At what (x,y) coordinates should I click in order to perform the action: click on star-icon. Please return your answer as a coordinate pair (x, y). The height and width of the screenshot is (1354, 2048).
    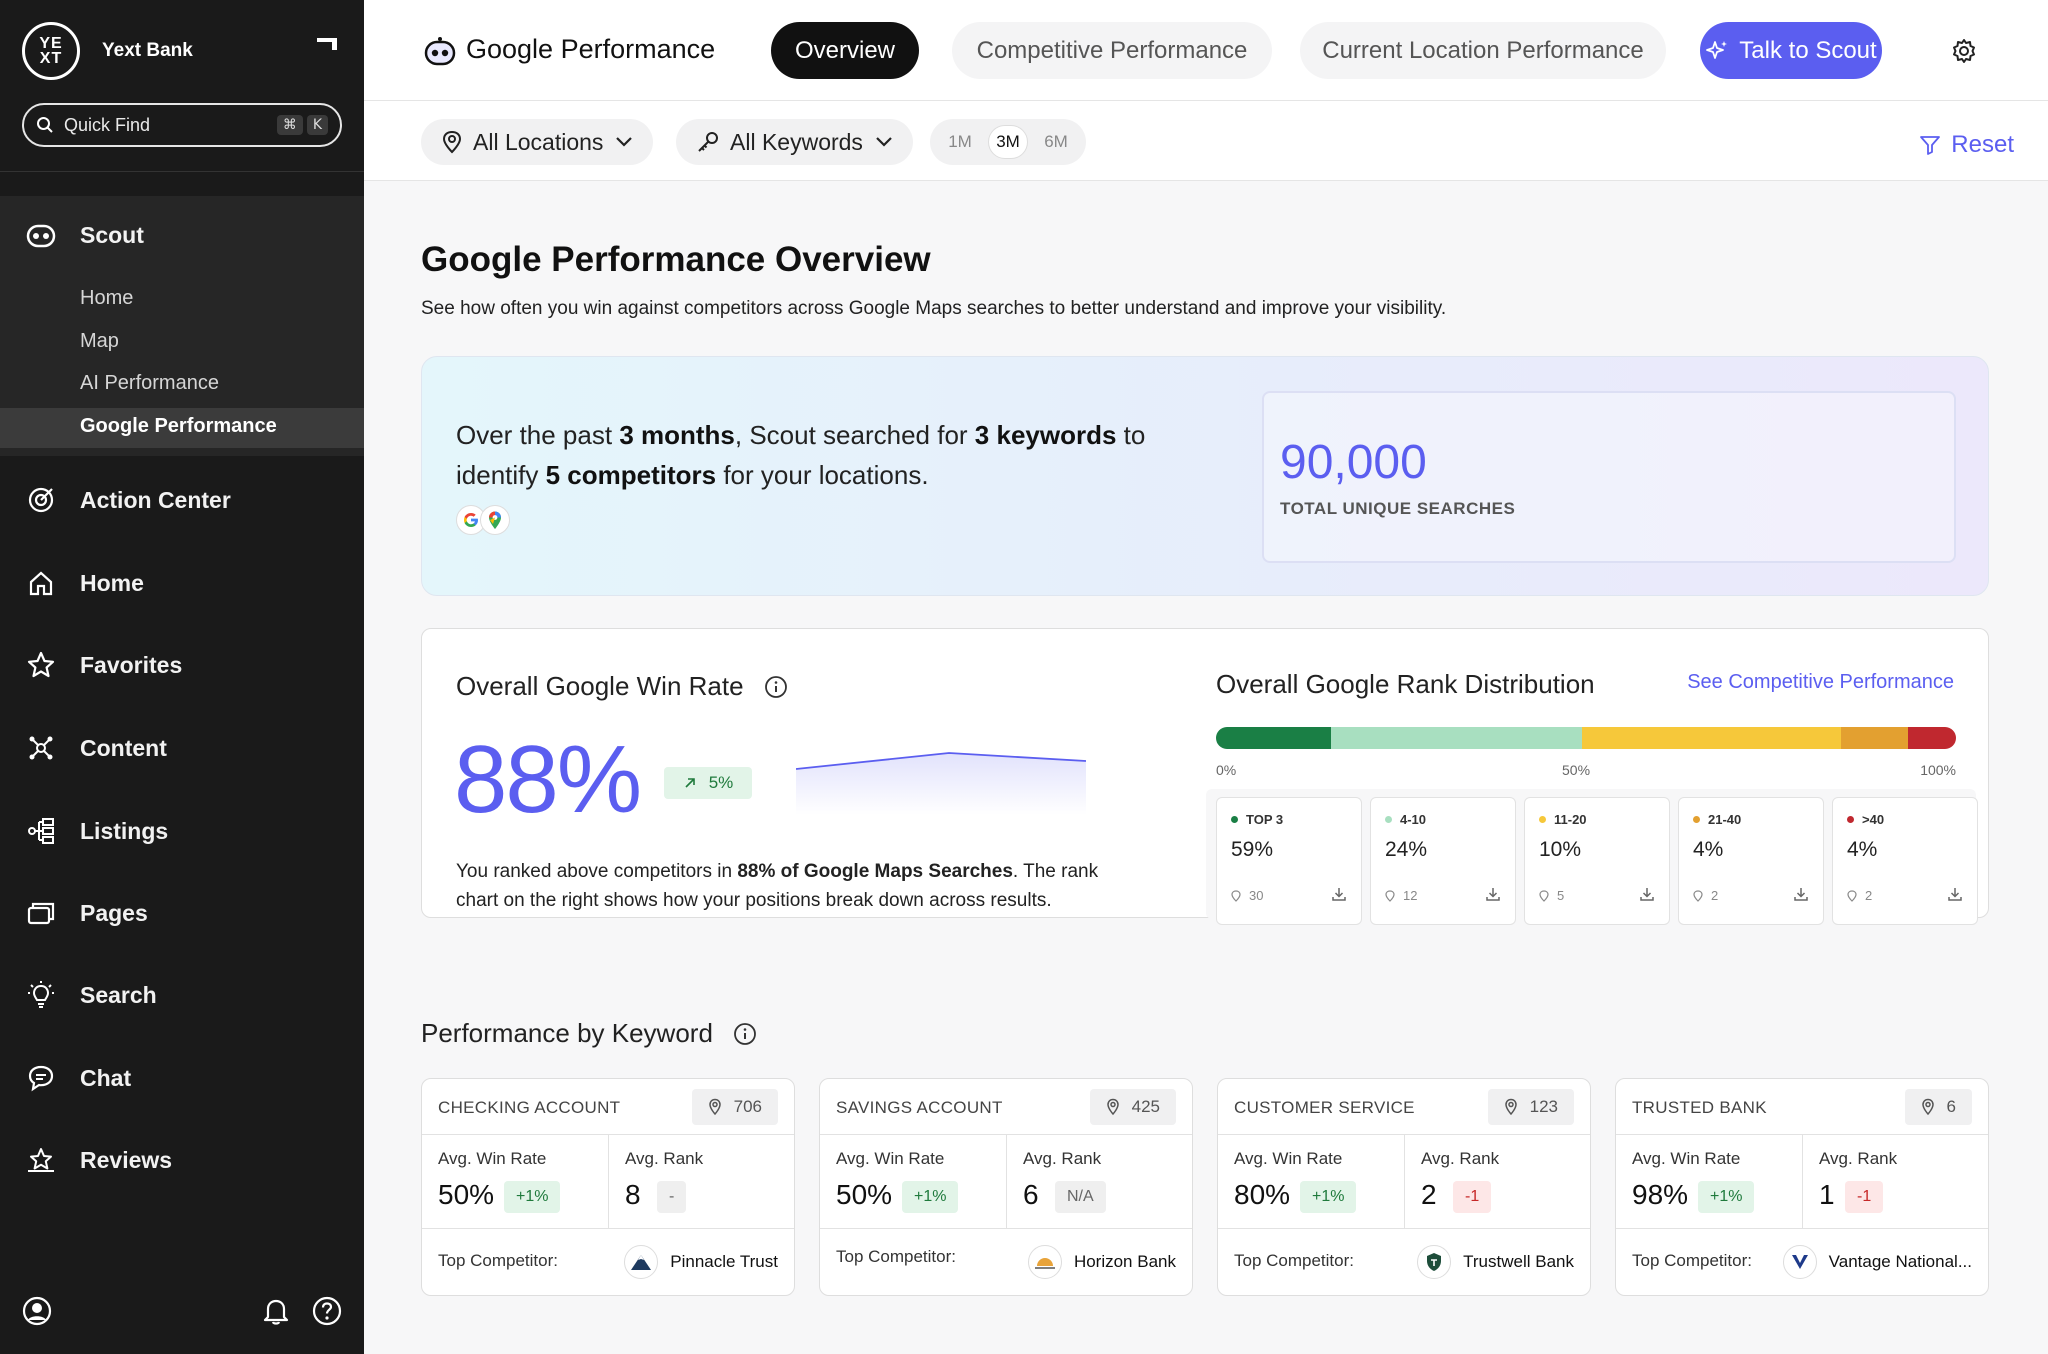
    Looking at the image, I should click on (41, 665).